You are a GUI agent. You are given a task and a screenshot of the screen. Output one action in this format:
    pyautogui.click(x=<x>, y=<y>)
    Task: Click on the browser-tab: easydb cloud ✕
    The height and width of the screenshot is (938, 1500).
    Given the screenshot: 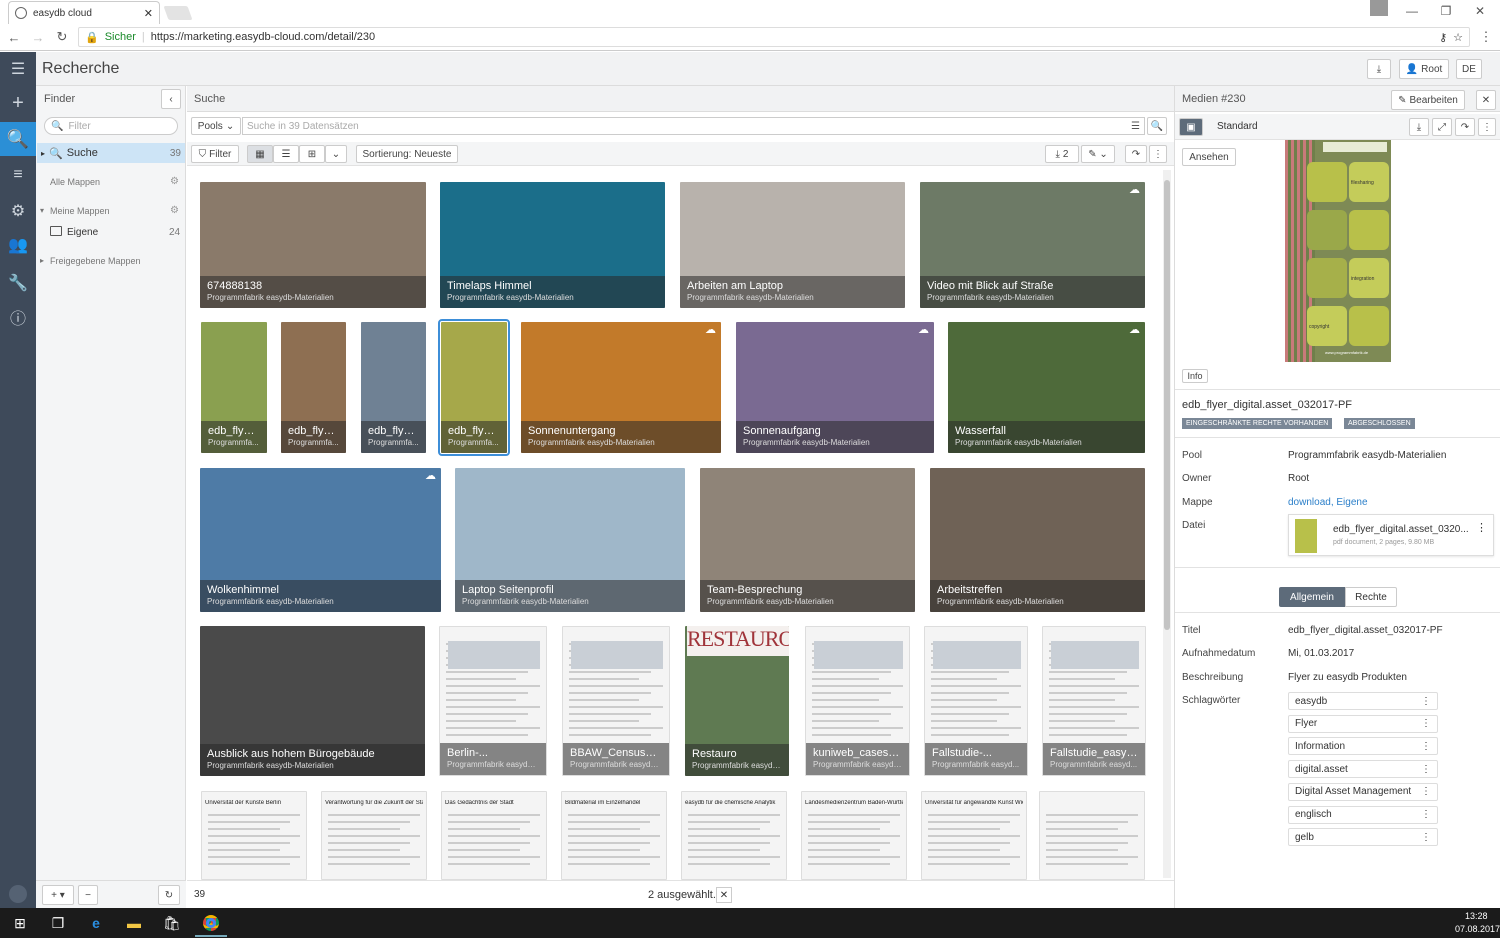 What is the action you would take?
    pyautogui.click(x=84, y=12)
    